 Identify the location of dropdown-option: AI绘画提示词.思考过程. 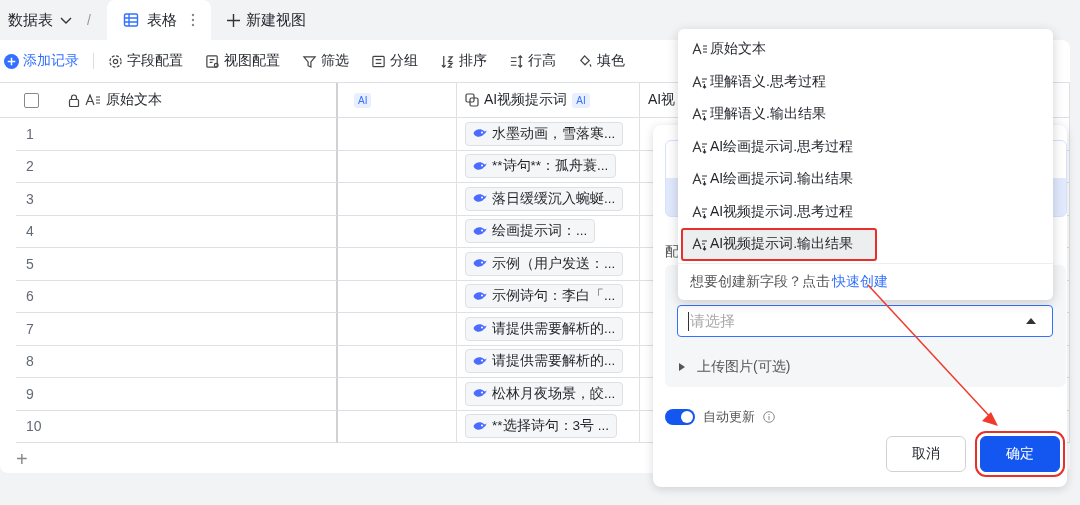
(865, 146).